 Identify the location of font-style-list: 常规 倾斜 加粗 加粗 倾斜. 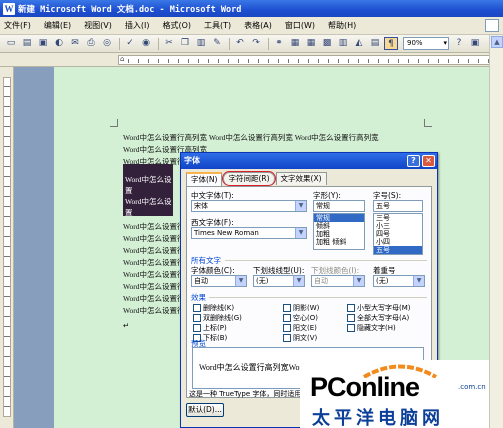
(339, 231).